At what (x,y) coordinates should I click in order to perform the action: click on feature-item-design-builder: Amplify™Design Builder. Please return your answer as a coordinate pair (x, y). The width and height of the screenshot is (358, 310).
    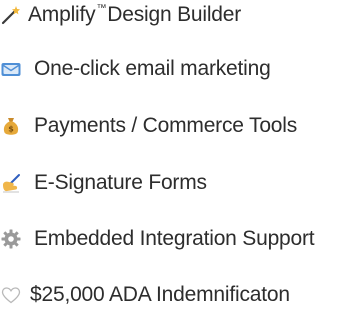
    Looking at the image, I should click on (120, 15).